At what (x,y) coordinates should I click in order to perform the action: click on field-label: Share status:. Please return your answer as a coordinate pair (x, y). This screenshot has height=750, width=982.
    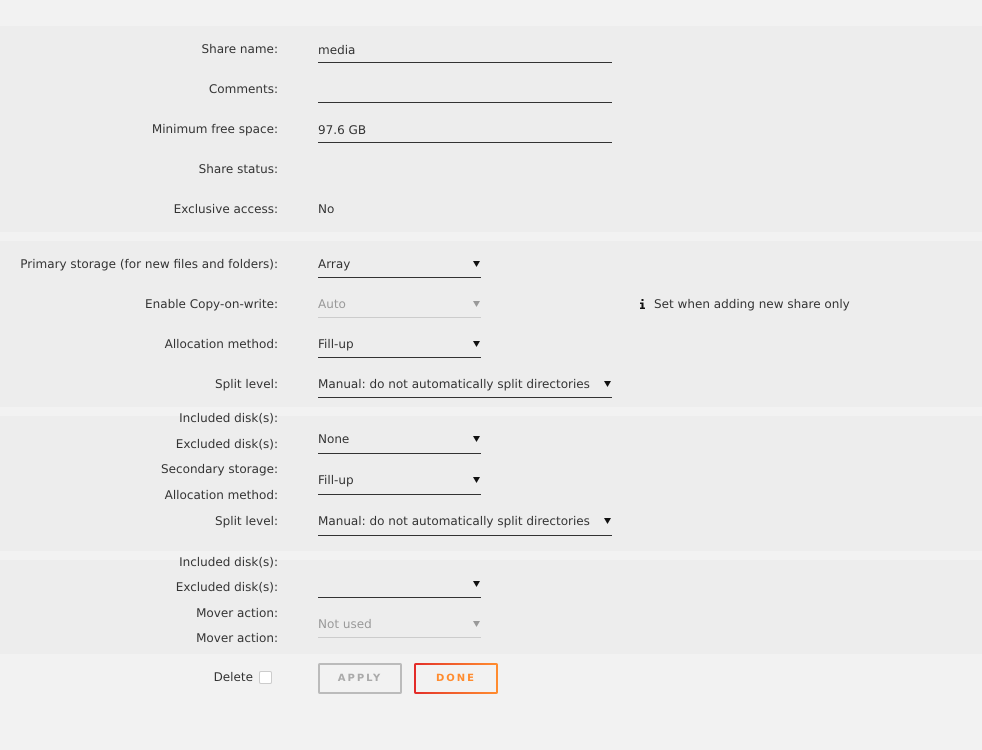
    Looking at the image, I should click on (238, 169).